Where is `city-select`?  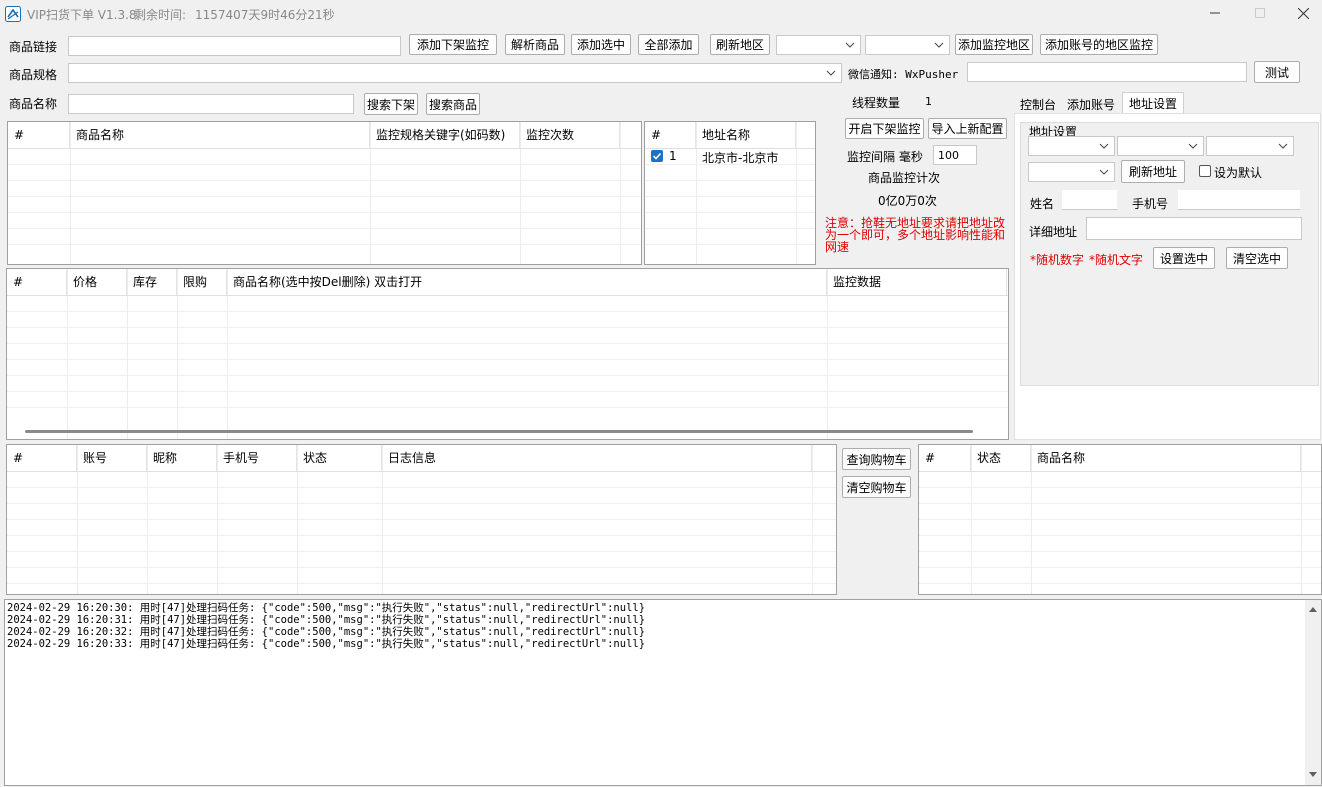 city-select is located at coordinates (1160, 146).